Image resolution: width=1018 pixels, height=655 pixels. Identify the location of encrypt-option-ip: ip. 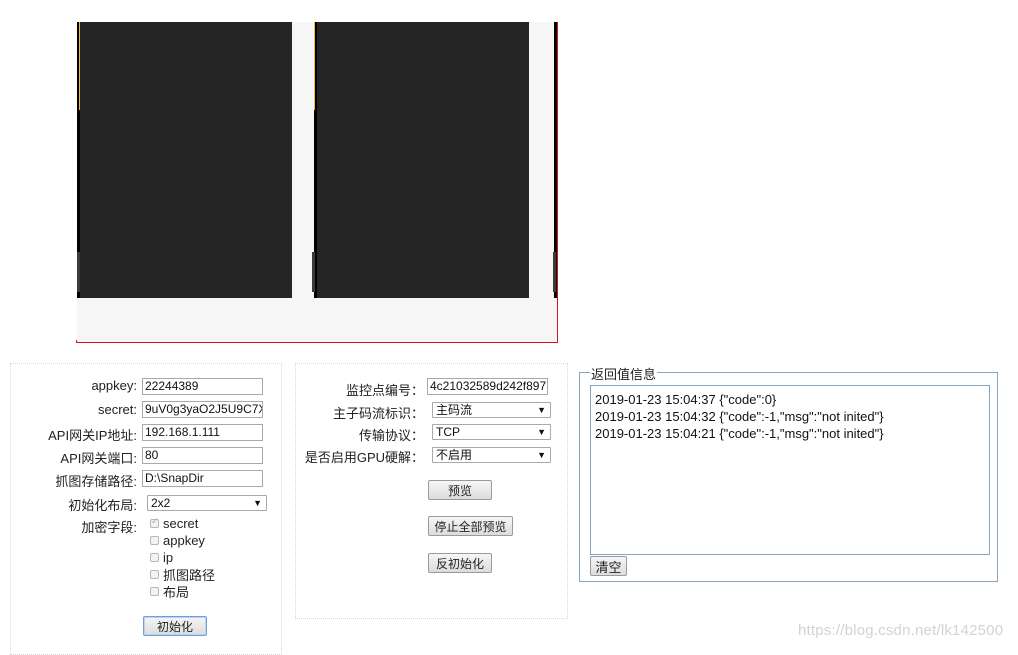
(161, 557).